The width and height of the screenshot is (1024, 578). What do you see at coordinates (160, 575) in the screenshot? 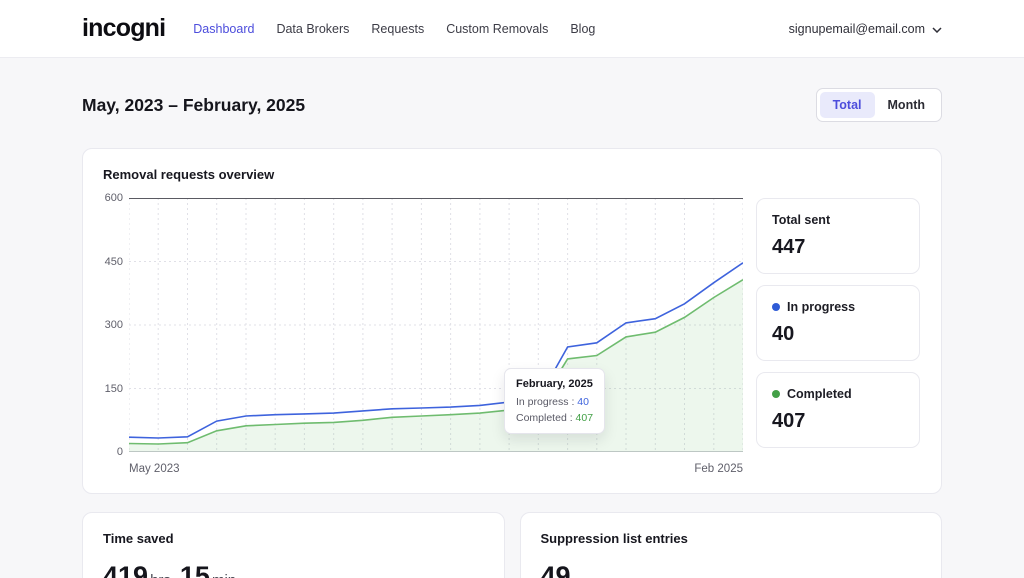
I see `time-saved-hours-unit: hrs` at bounding box center [160, 575].